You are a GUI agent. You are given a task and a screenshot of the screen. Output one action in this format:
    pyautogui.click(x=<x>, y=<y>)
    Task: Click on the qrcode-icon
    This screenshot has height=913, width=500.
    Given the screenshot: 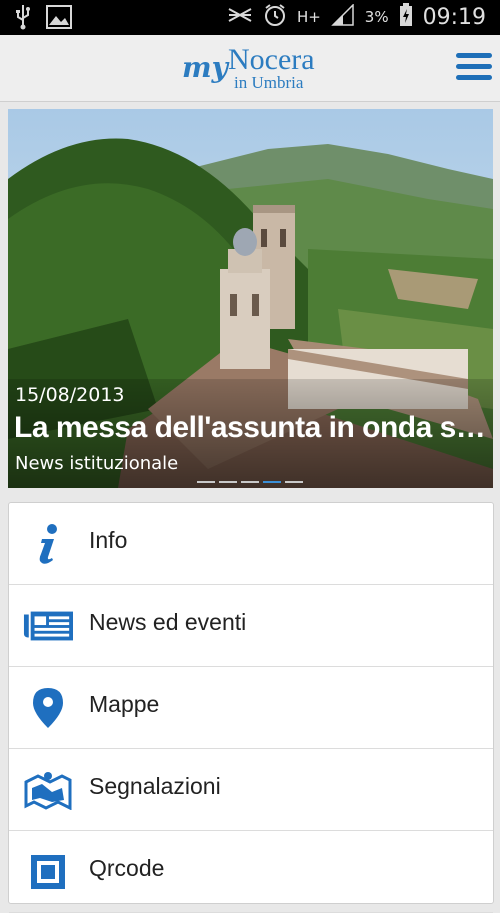 What is the action you would take?
    pyautogui.click(x=48, y=872)
    